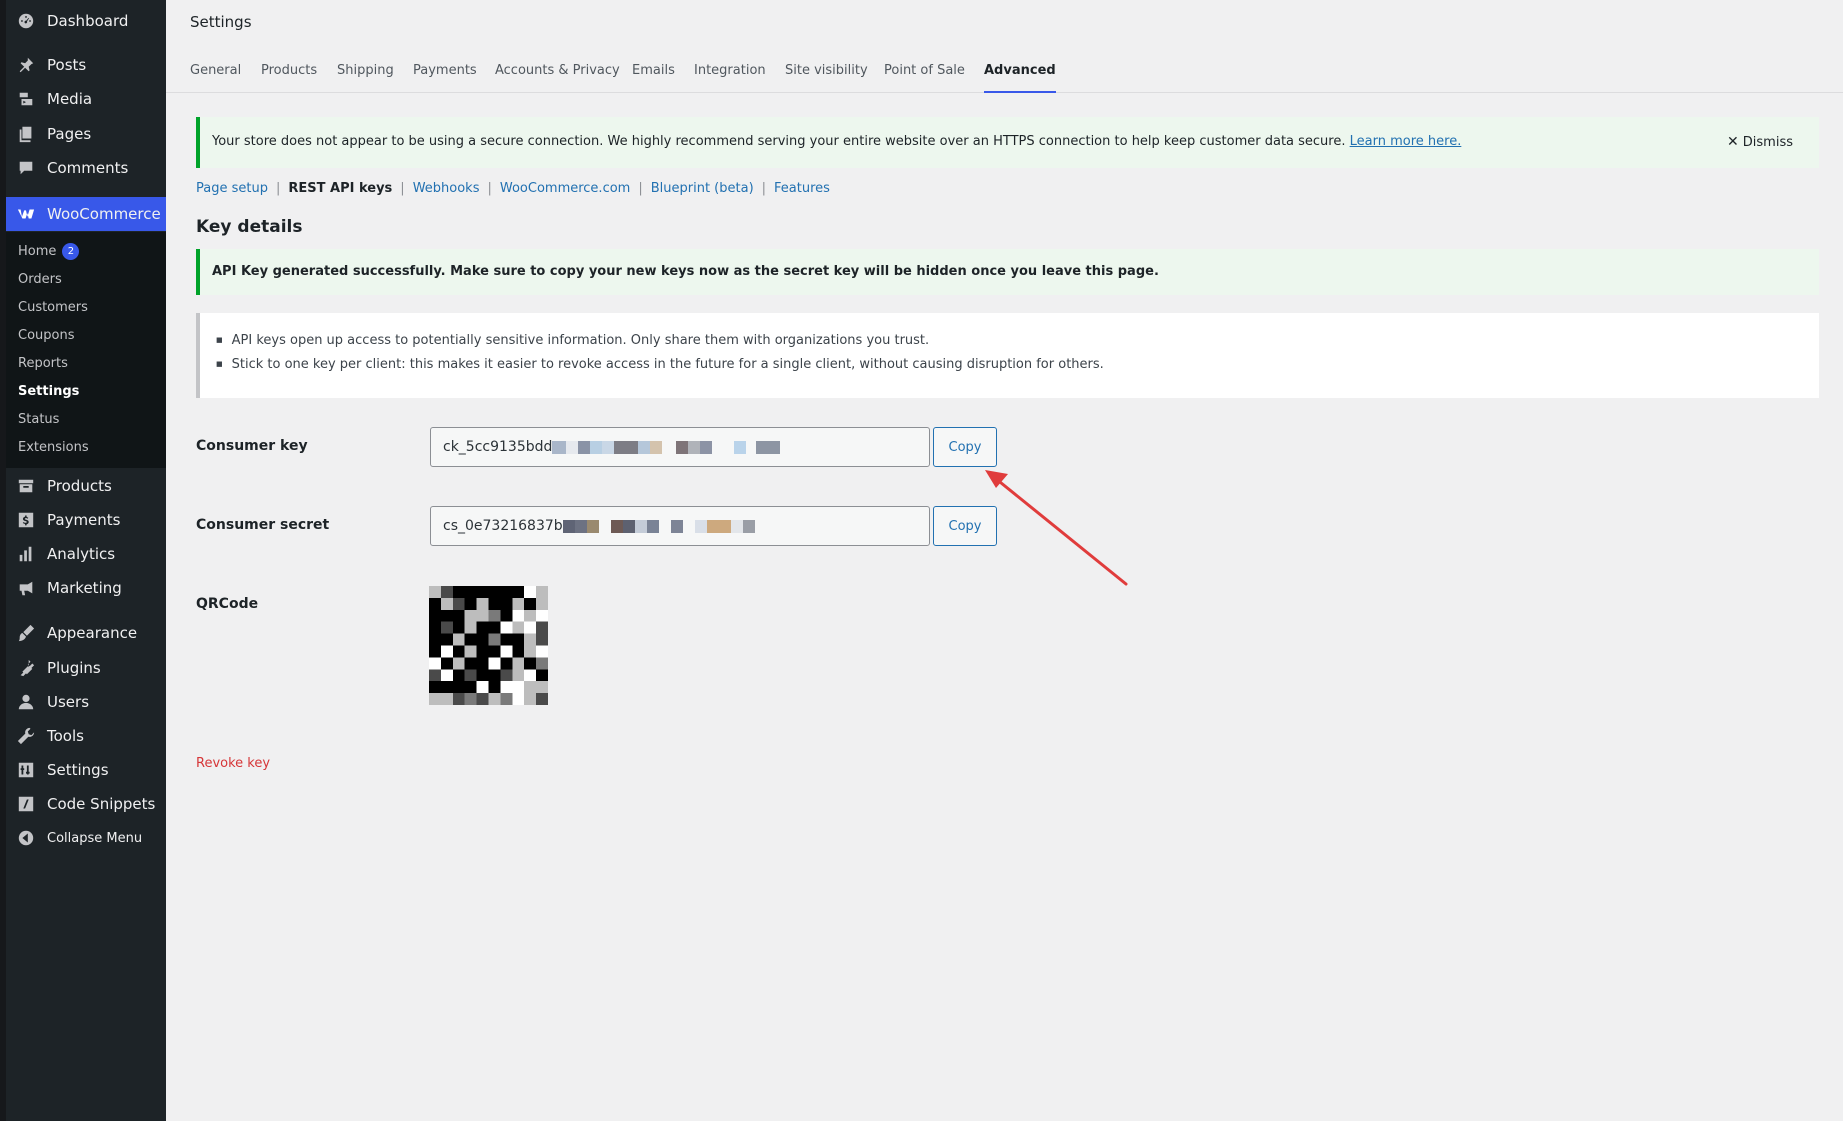 Image resolution: width=1843 pixels, height=1121 pixels. I want to click on learn-more-link: Learn more here., so click(1406, 141).